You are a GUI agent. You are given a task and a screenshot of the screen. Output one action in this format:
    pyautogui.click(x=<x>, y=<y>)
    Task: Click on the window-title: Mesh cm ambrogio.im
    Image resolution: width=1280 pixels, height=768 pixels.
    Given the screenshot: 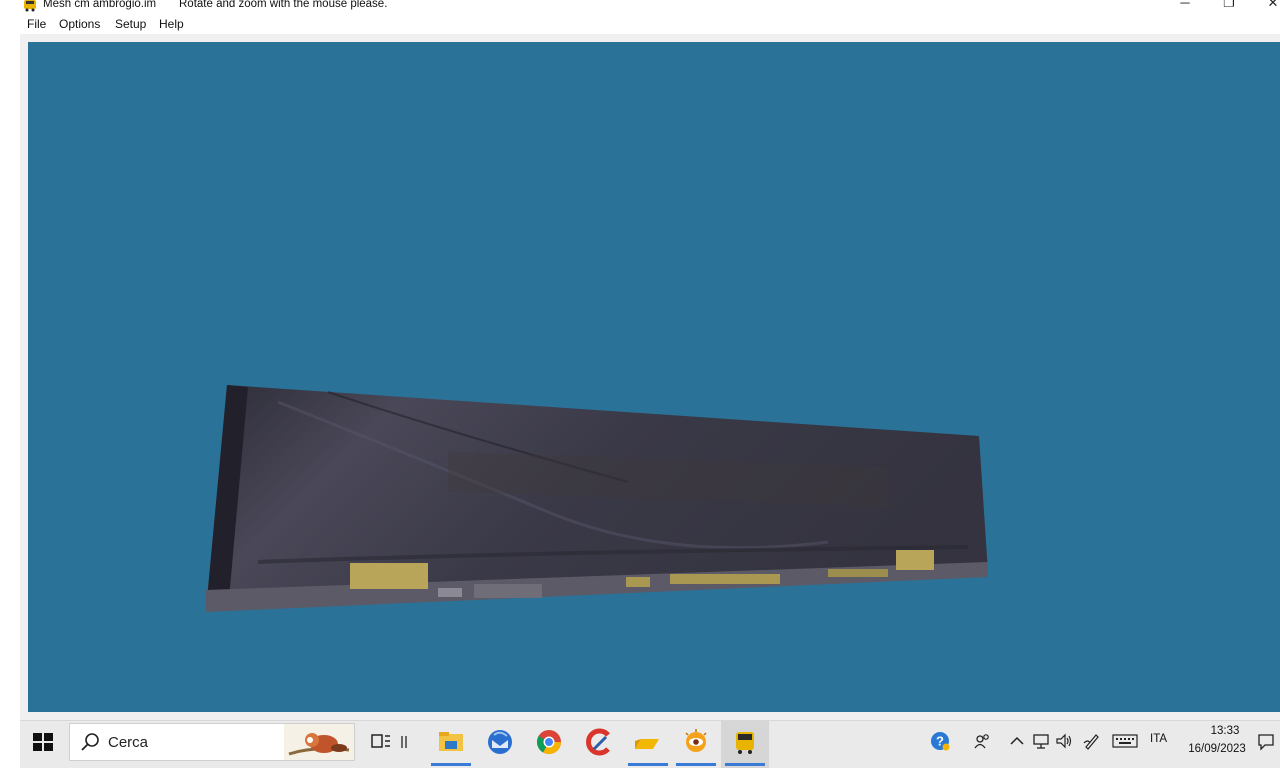 What is the action you would take?
    pyautogui.click(x=100, y=5)
    